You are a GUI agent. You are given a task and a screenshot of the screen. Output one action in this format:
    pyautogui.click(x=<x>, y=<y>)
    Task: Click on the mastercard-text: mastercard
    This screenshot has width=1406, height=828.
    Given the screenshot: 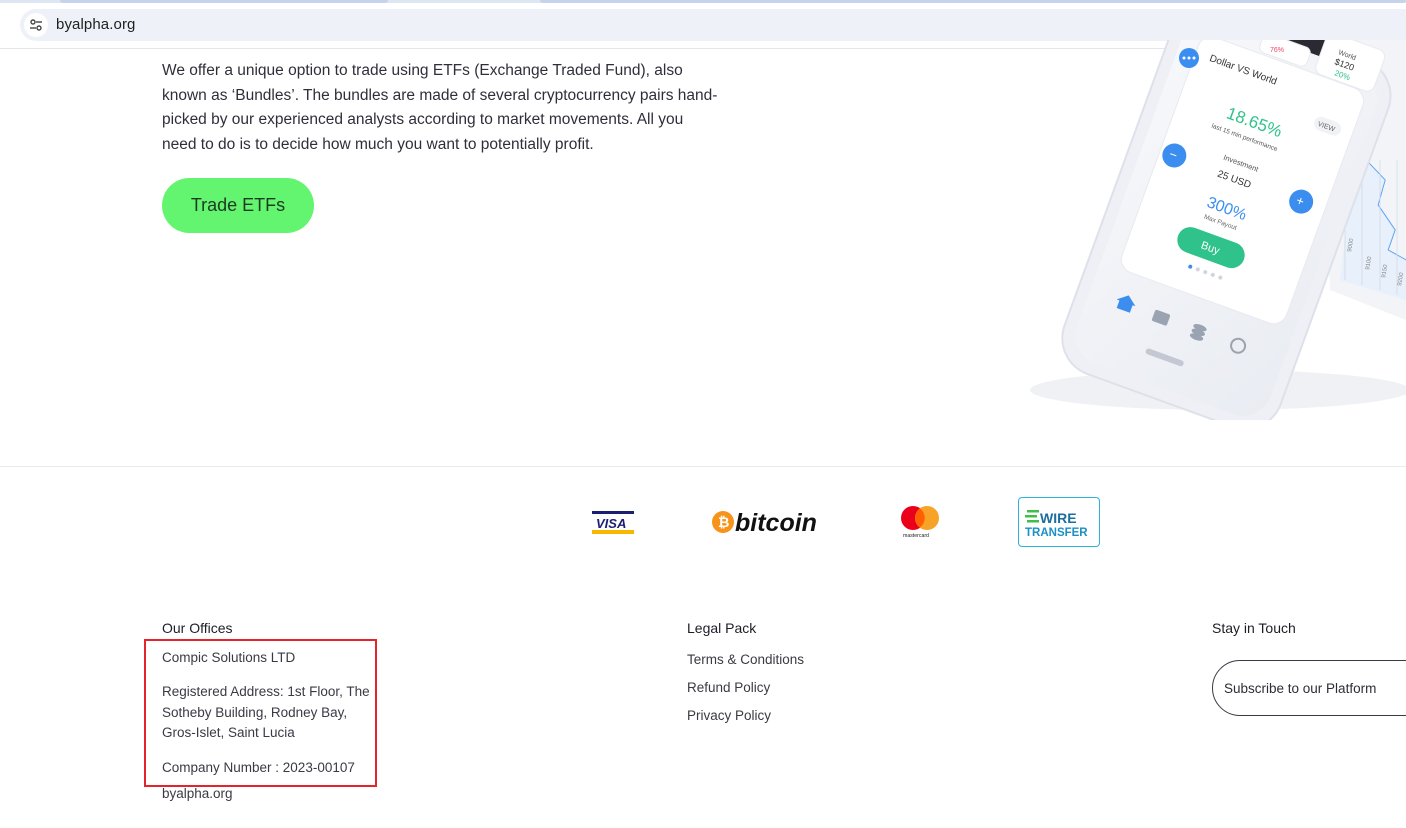 What is the action you would take?
    pyautogui.click(x=916, y=536)
    